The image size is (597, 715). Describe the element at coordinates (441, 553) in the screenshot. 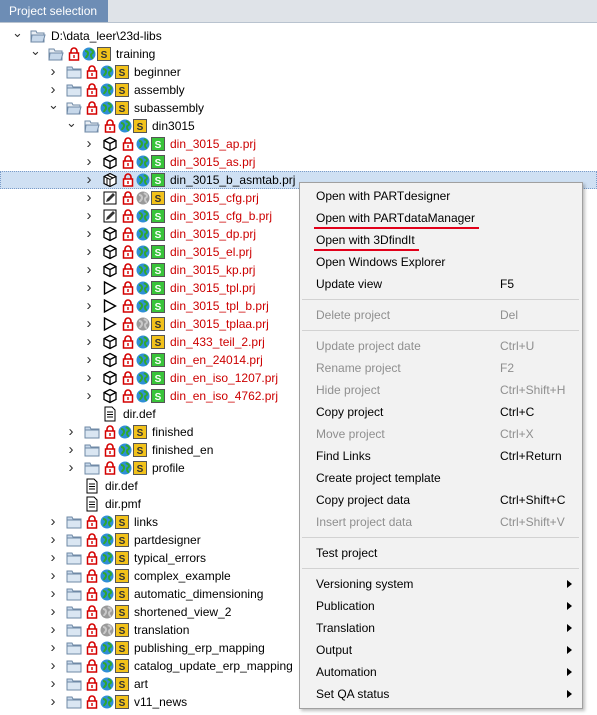

I see `menu-item-test-project: Test project` at that location.